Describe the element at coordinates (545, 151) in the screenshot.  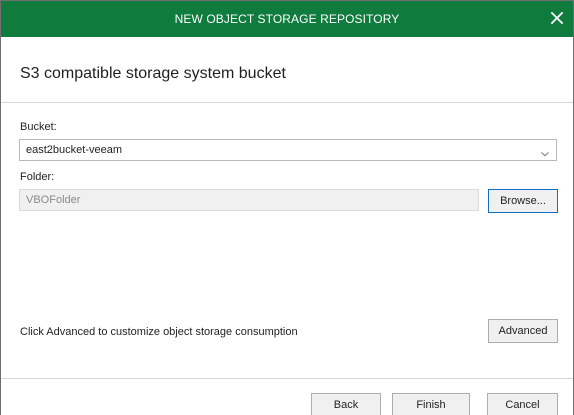
I see `chevron-down-icon` at that location.